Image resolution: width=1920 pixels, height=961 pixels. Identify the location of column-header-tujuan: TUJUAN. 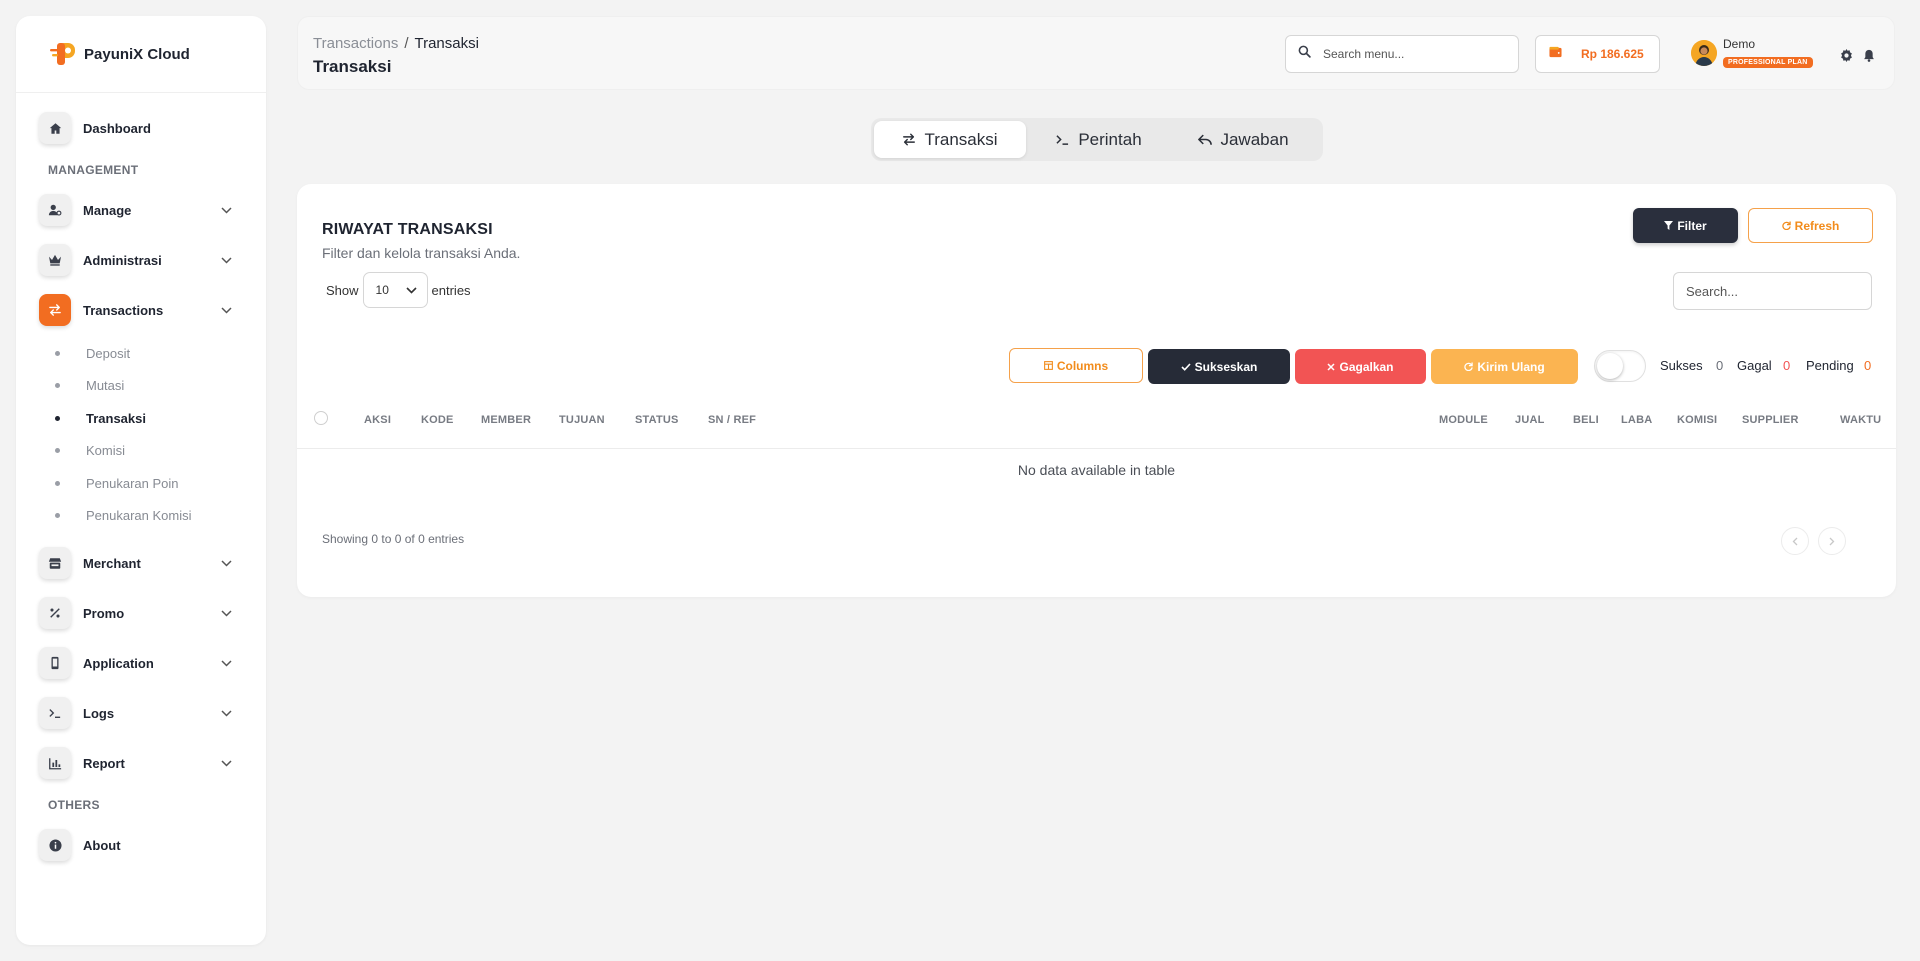
(582, 420).